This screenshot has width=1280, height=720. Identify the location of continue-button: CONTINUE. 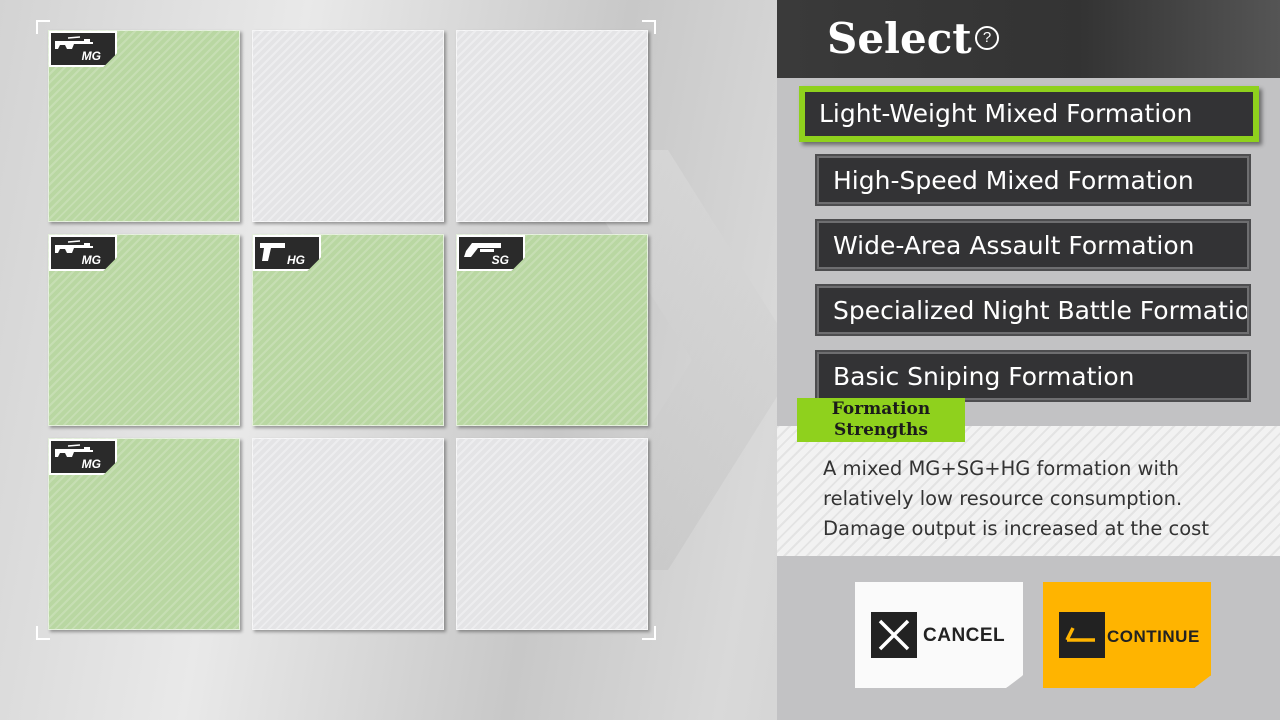
(1127, 635).